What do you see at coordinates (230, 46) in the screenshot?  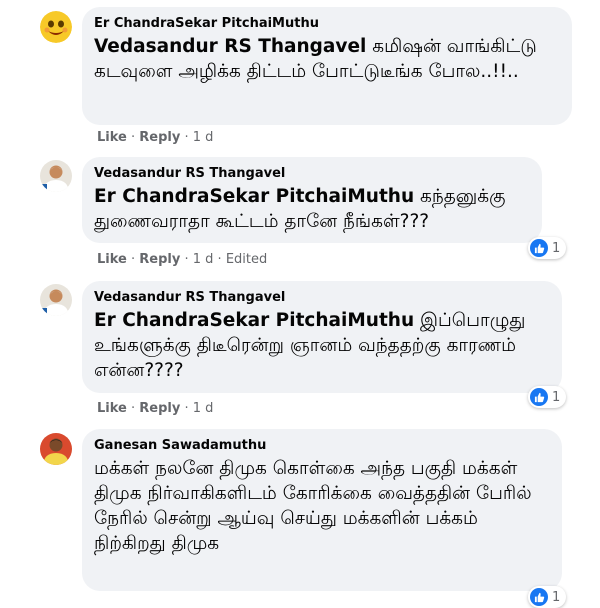 I see `mention-link: Vedasandur RS Thangavel` at bounding box center [230, 46].